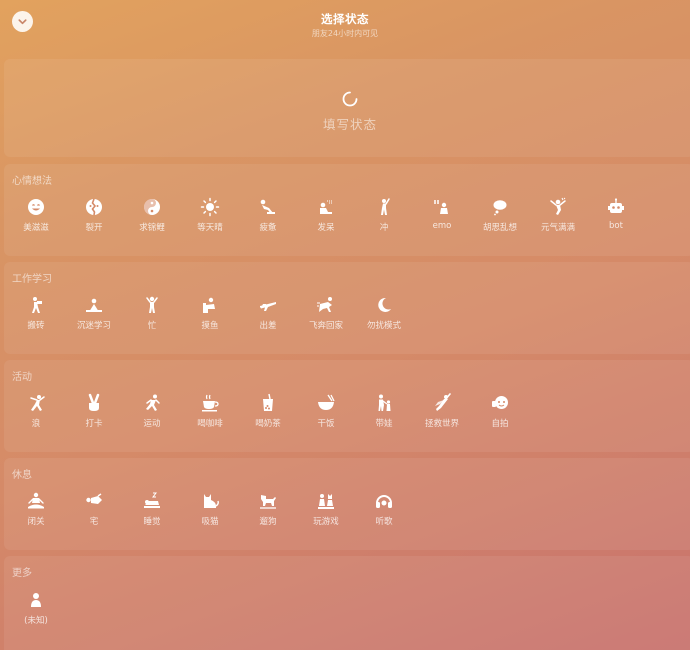  I want to click on status-item-yuanqimanman: 元气满满, so click(558, 222).